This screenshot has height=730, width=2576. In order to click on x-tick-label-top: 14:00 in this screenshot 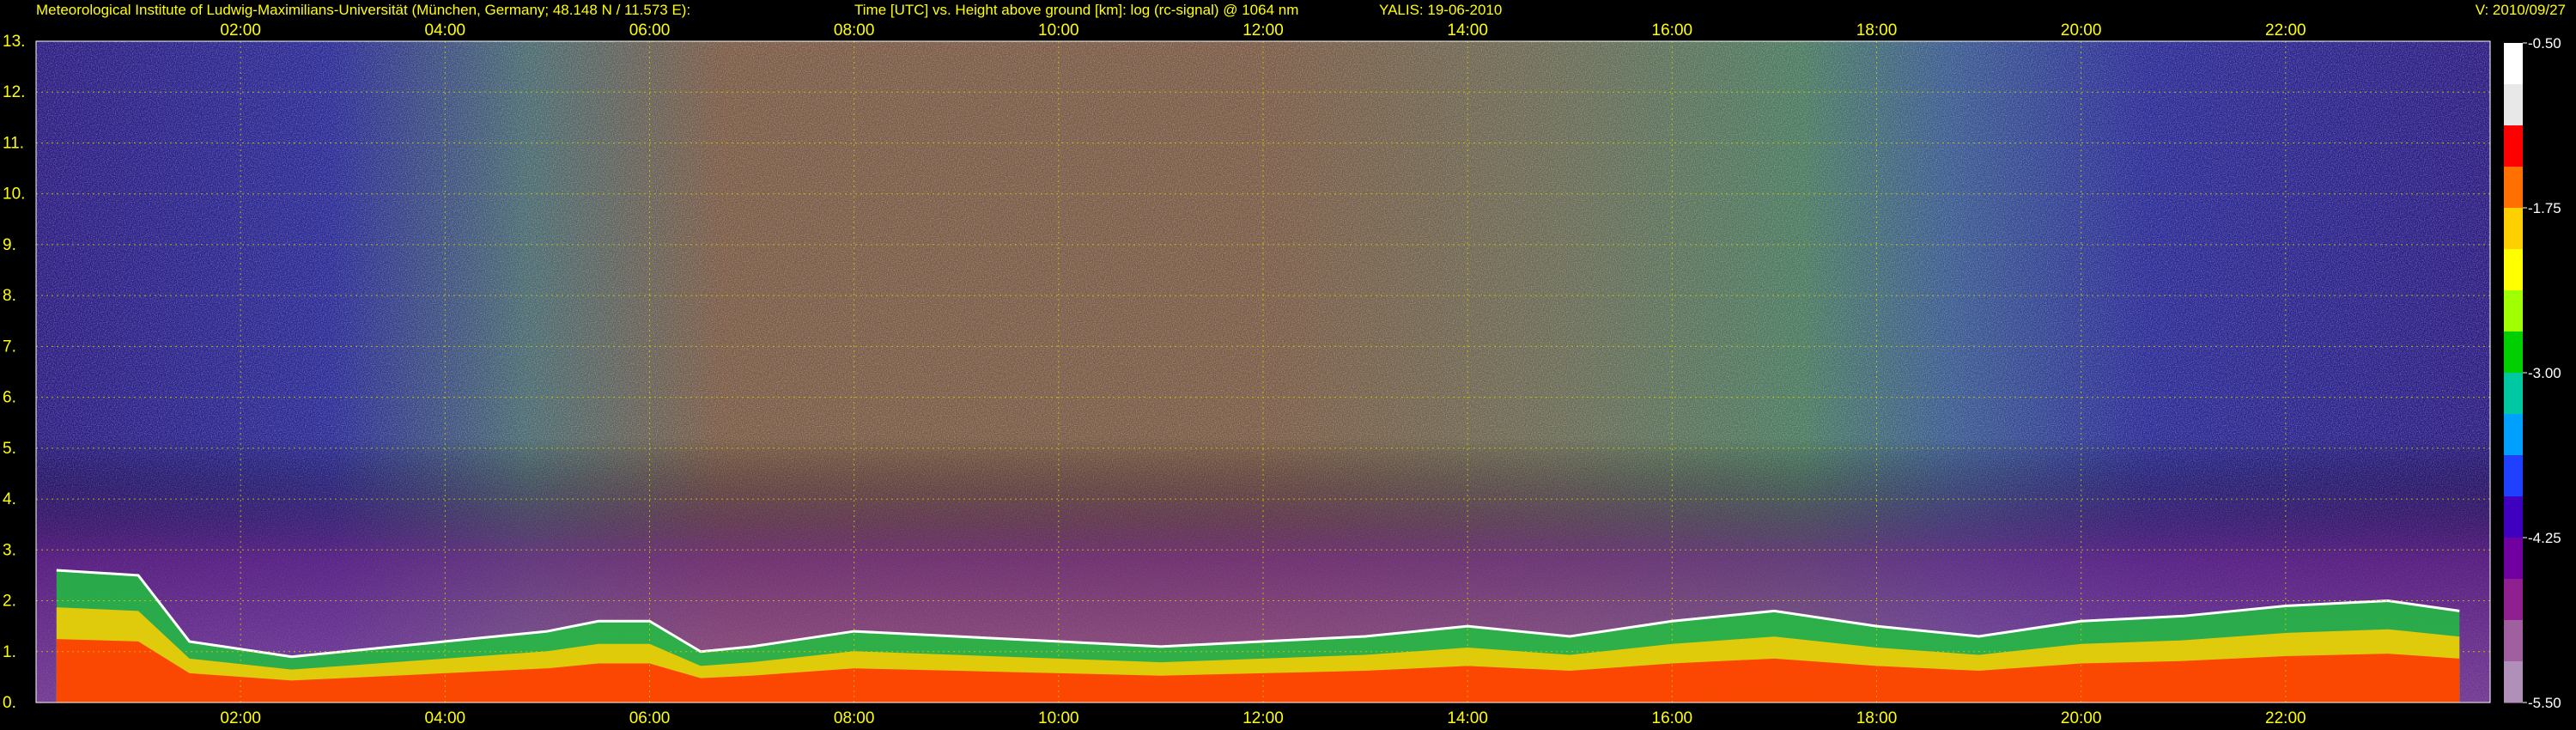, I will do `click(1467, 30)`.